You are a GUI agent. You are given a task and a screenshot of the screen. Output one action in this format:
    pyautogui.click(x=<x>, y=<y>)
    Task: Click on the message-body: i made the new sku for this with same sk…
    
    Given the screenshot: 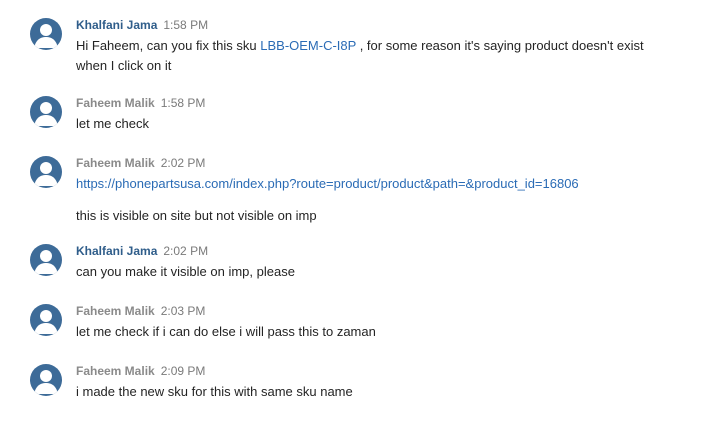 What is the action you would take?
    pyautogui.click(x=388, y=392)
    